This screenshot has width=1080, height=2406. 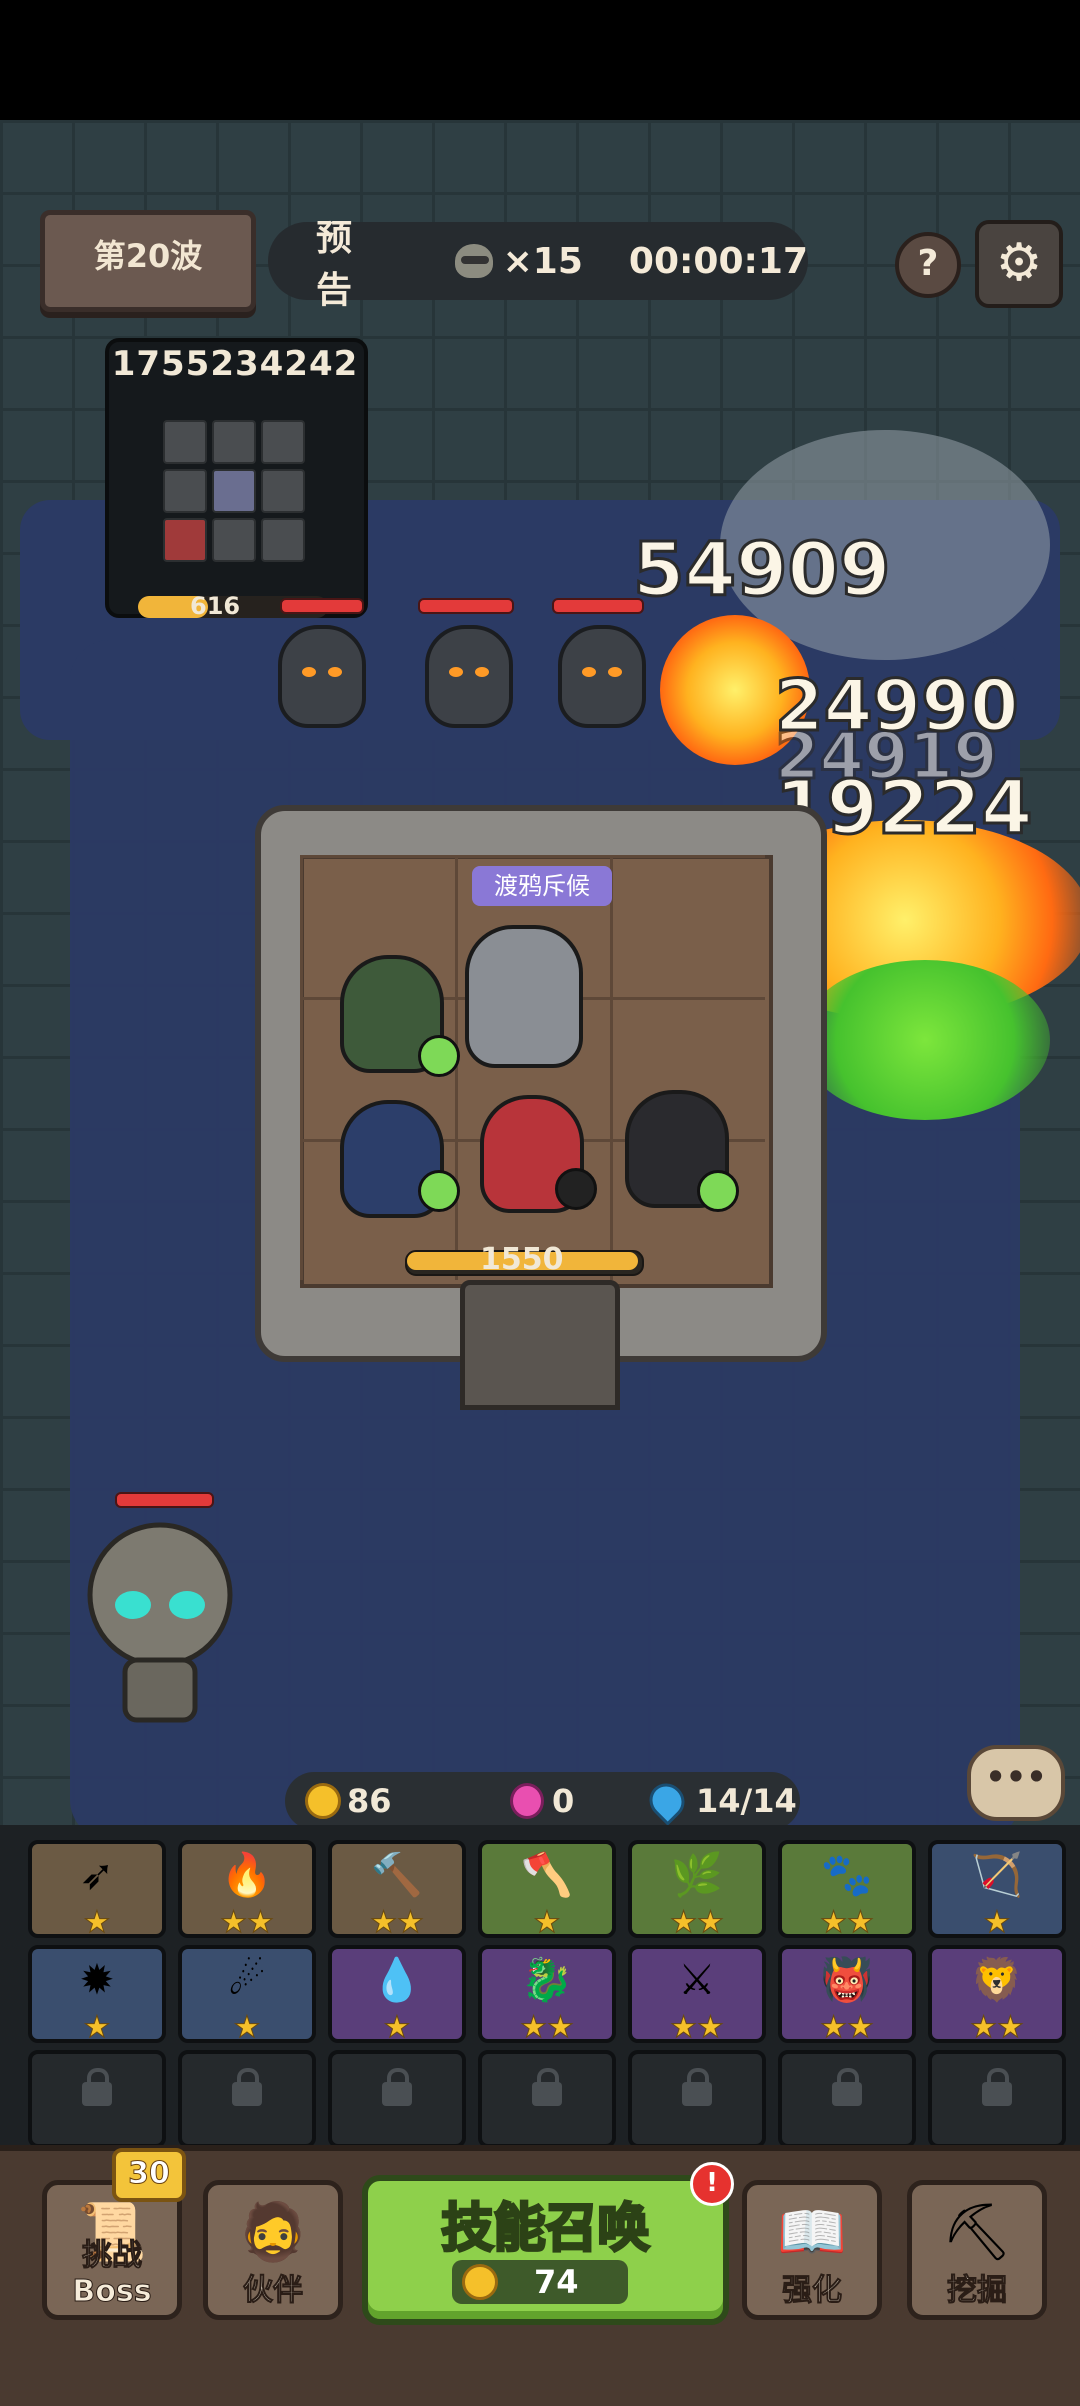 What do you see at coordinates (925, 1040) in the screenshot?
I see `poison-cloud-effect` at bounding box center [925, 1040].